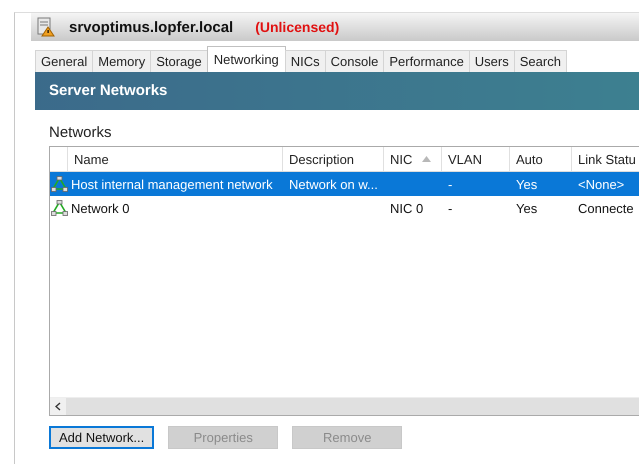 This screenshot has width=639, height=464. Describe the element at coordinates (297, 27) in the screenshot. I see `license-status: (Unlicensed)` at that location.